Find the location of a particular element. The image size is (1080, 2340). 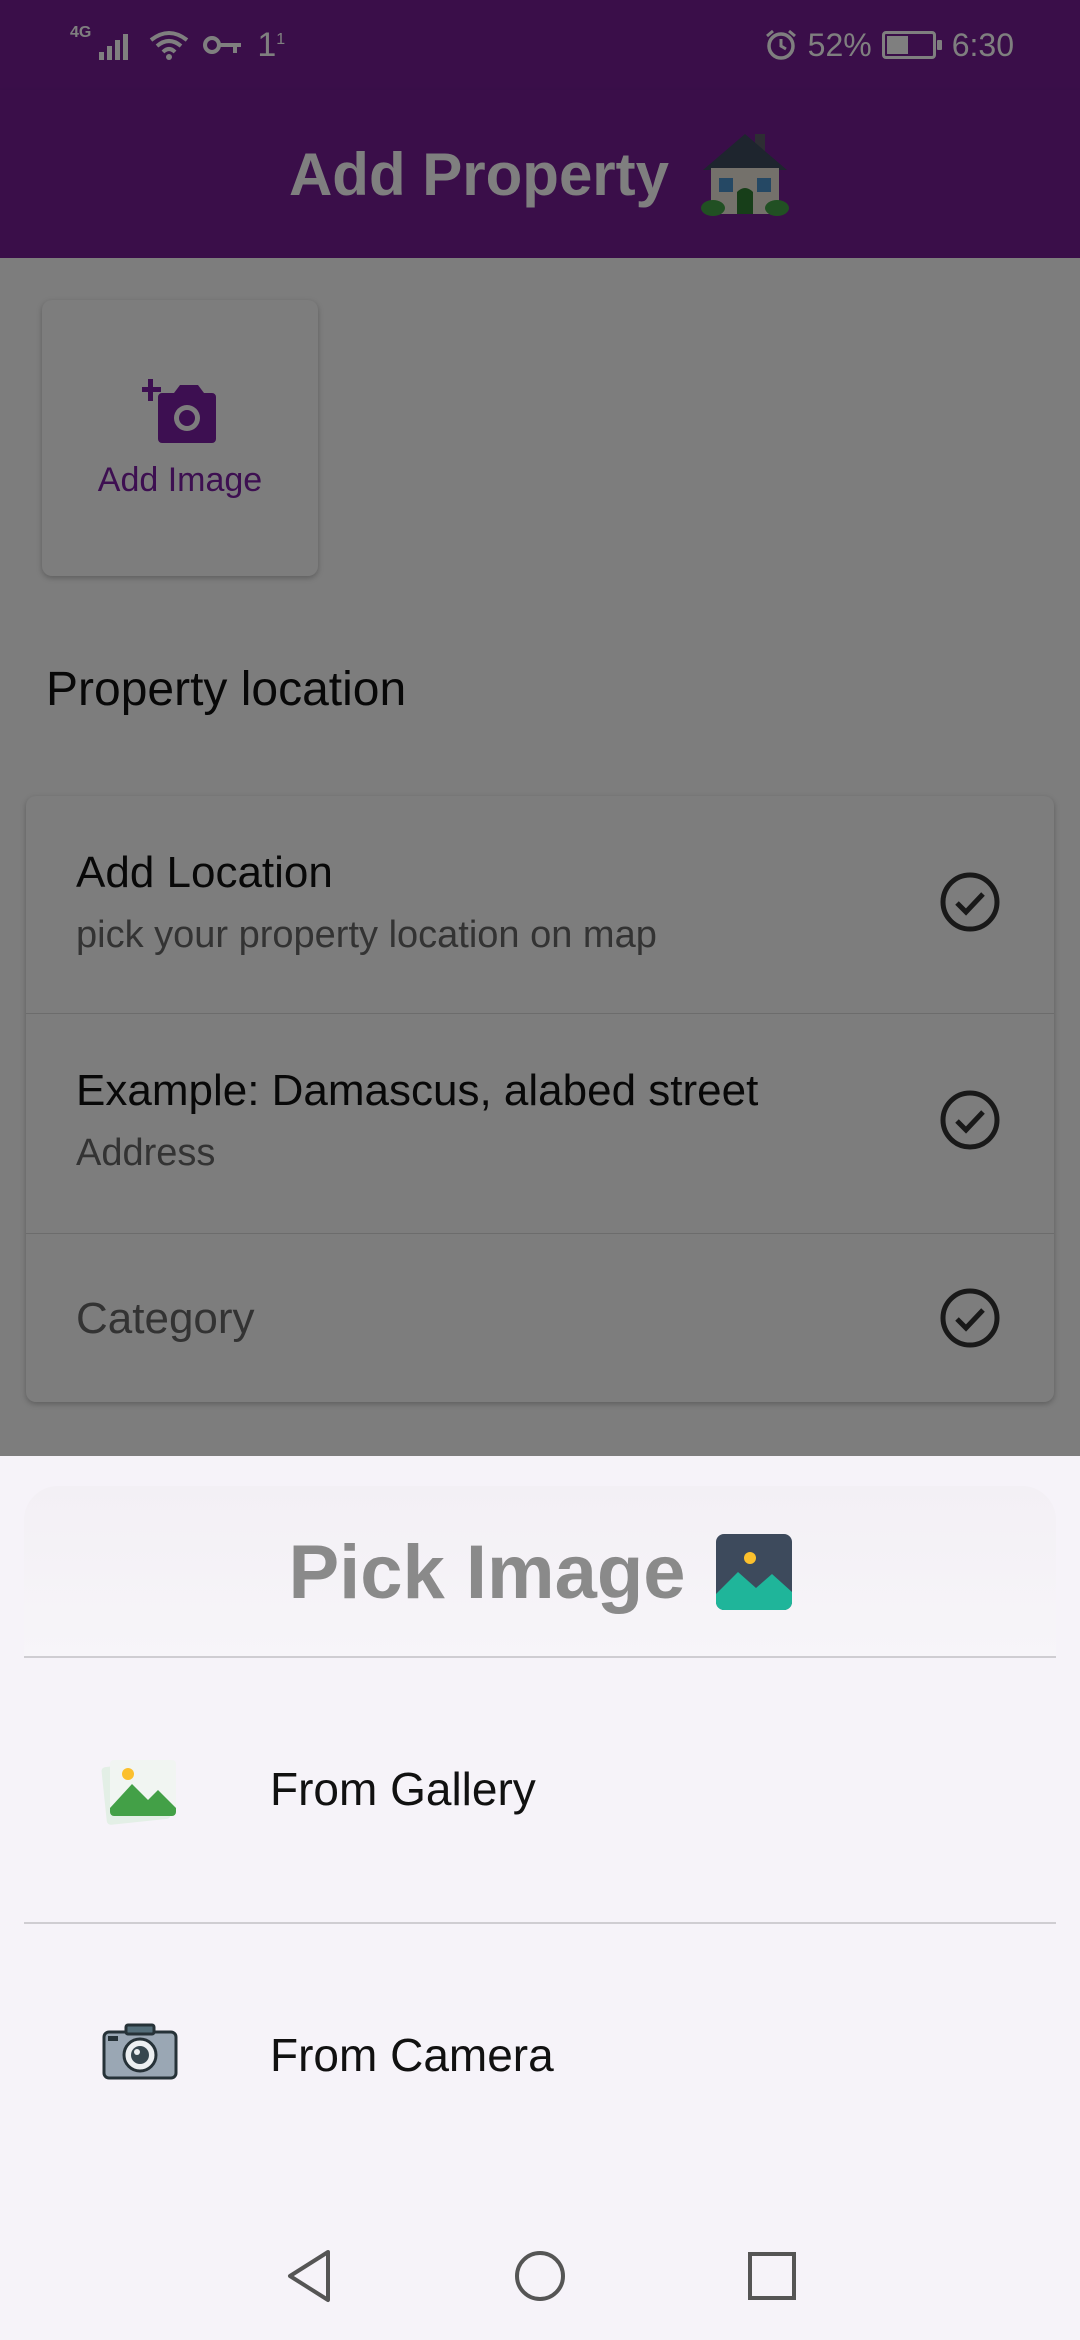

sheet-header: Pick Image is located at coordinates (540, 1572).